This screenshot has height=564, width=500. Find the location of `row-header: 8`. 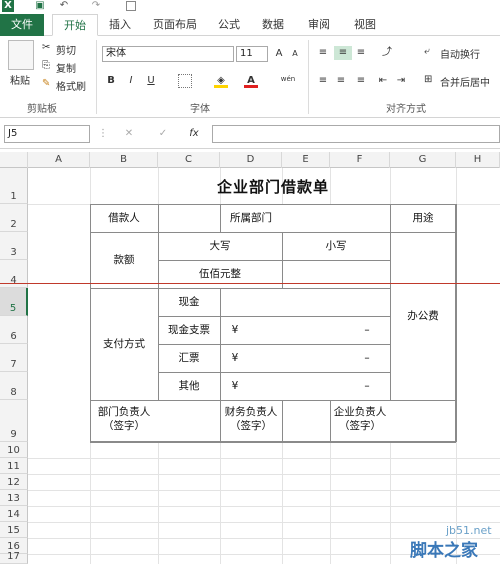

row-header: 8 is located at coordinates (14, 386).